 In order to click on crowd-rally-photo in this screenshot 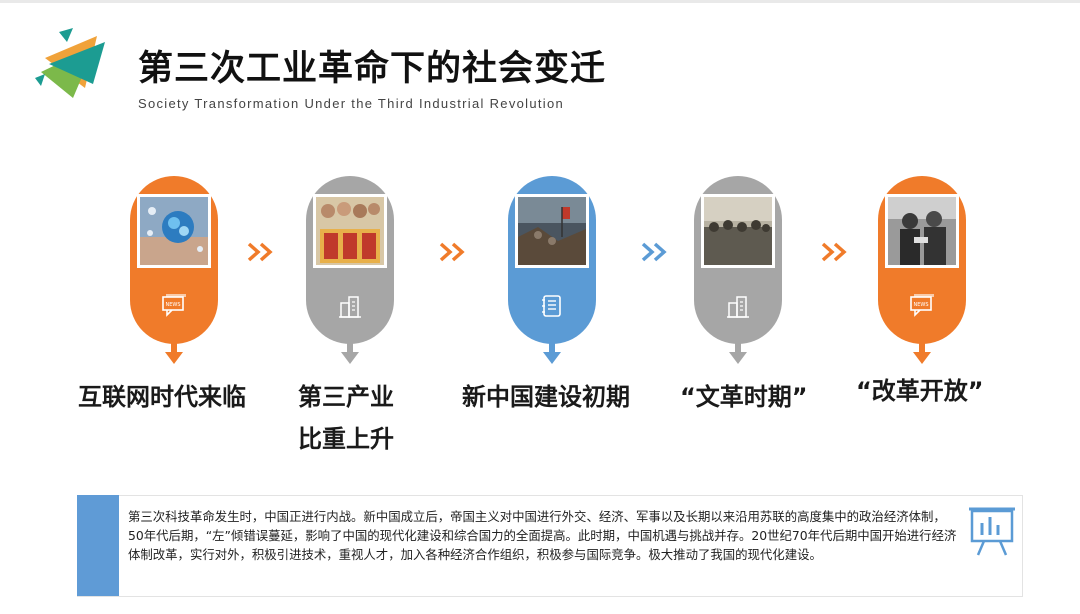, I will do `click(738, 231)`.